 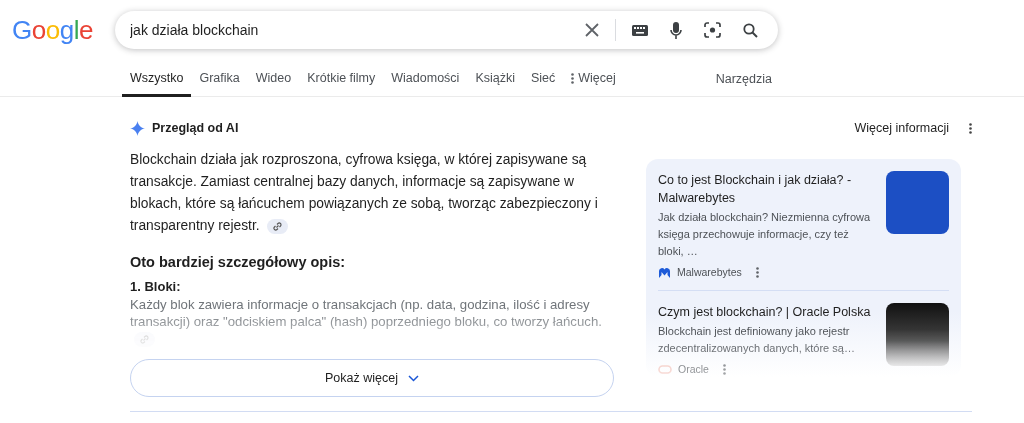 I want to click on tab: Książki, so click(x=495, y=79).